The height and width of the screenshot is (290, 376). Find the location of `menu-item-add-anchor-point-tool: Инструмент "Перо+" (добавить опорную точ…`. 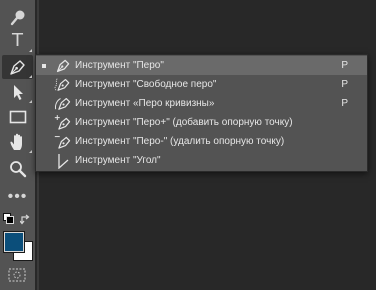

menu-item-add-anchor-point-tool: Инструмент "Перо+" (добавить опорную точ… is located at coordinates (201, 122).